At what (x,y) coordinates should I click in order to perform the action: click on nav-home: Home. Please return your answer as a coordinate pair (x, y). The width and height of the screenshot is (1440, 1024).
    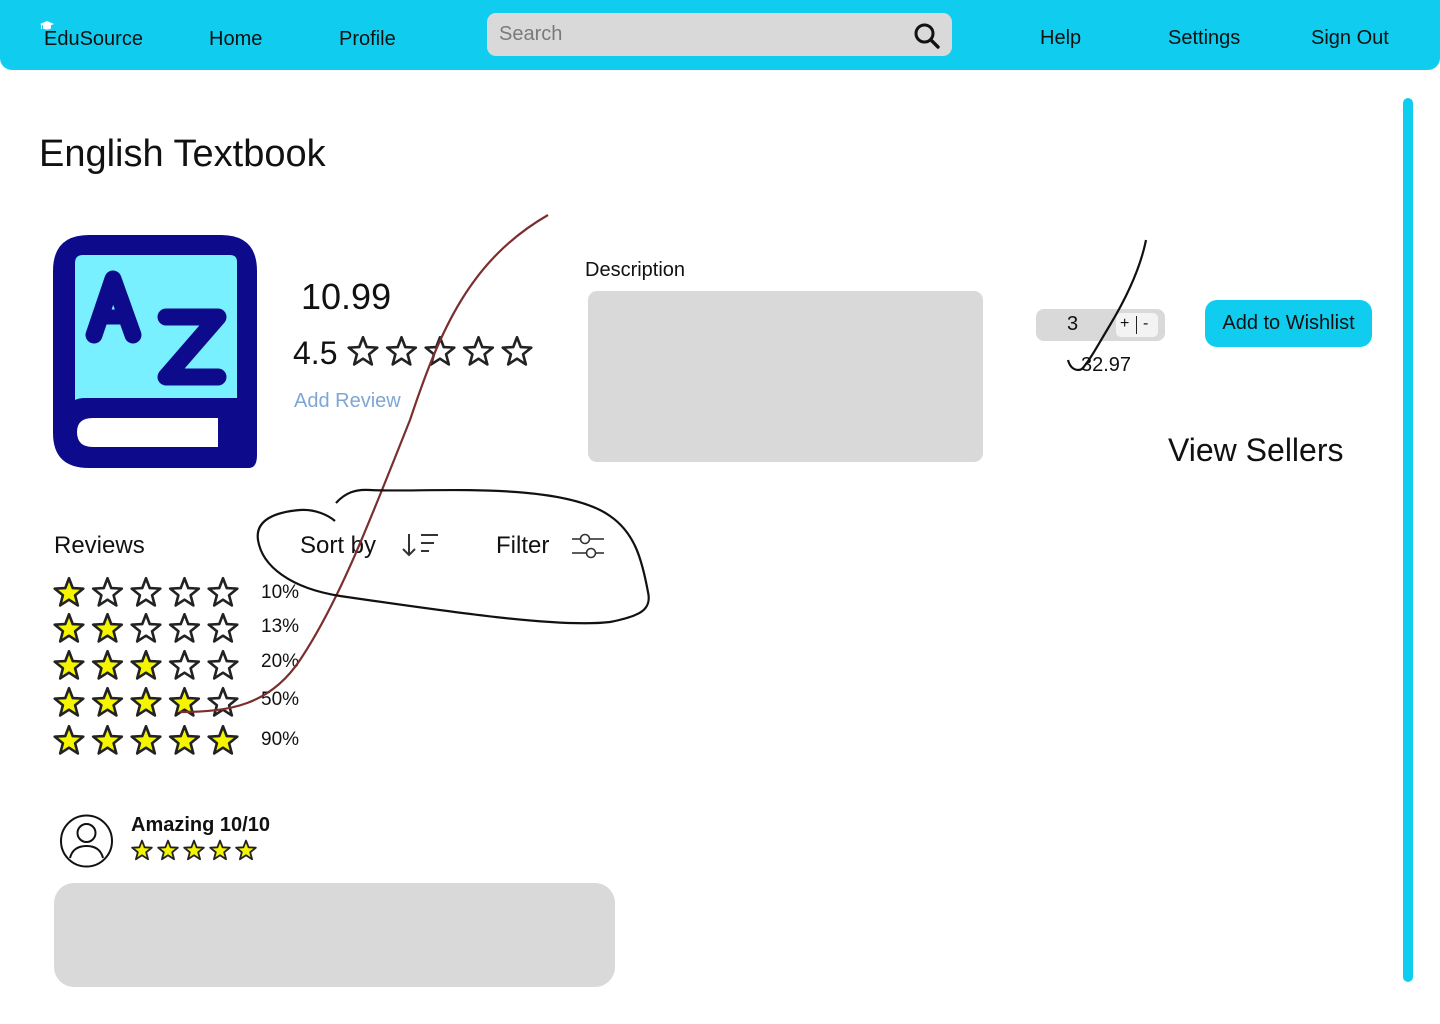
    Looking at the image, I should click on (235, 39).